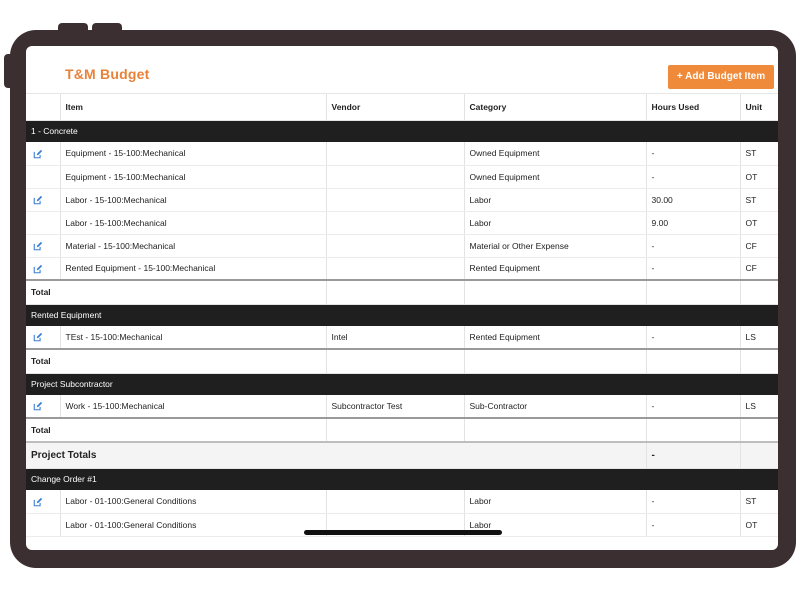  I want to click on cell-item: Rented Equipment - 15-100:Mechanical, so click(193, 269).